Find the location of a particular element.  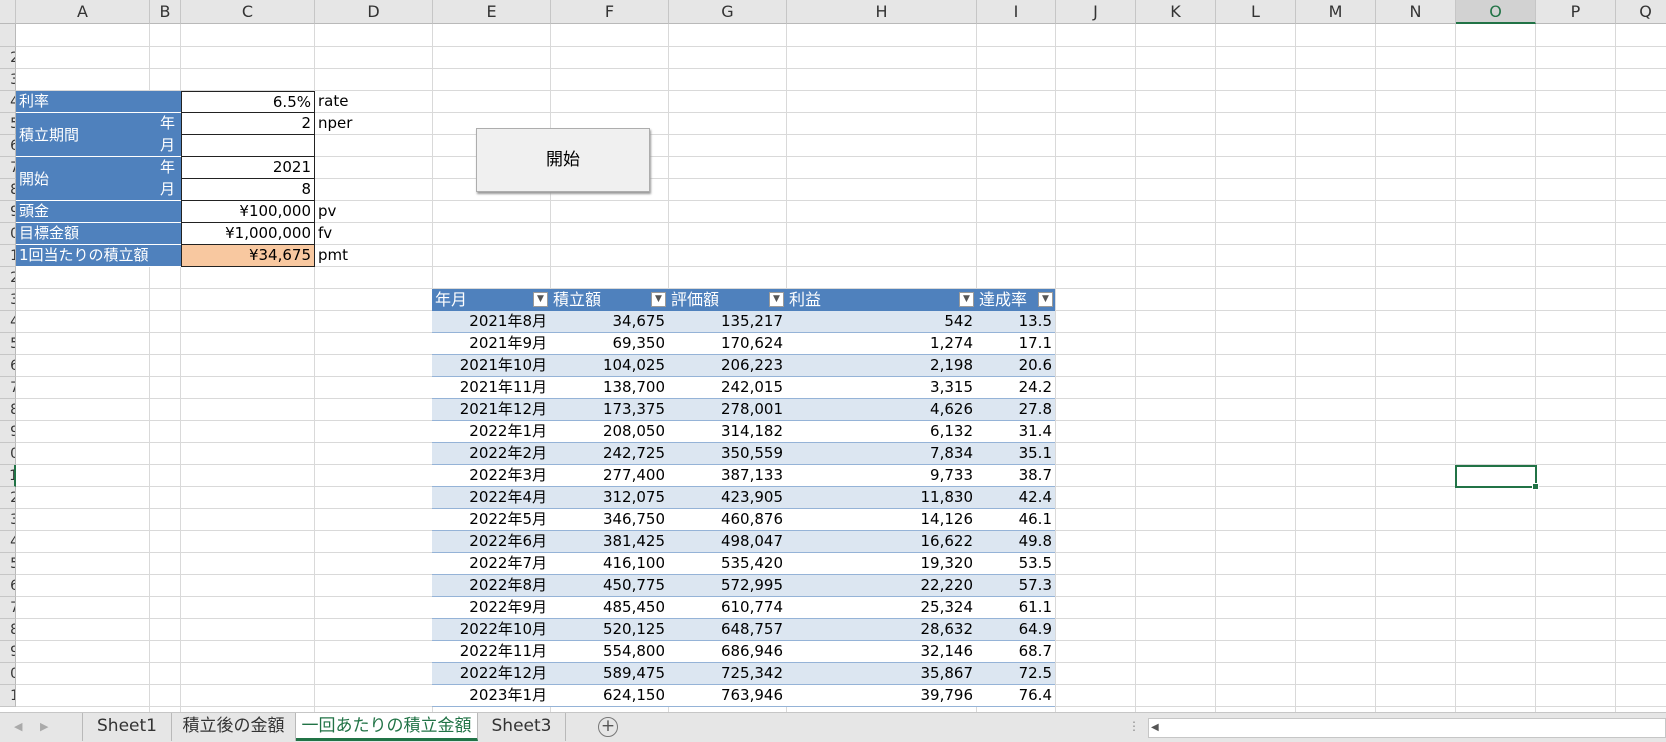

cell-achievement: 57.3 is located at coordinates (1015, 585).